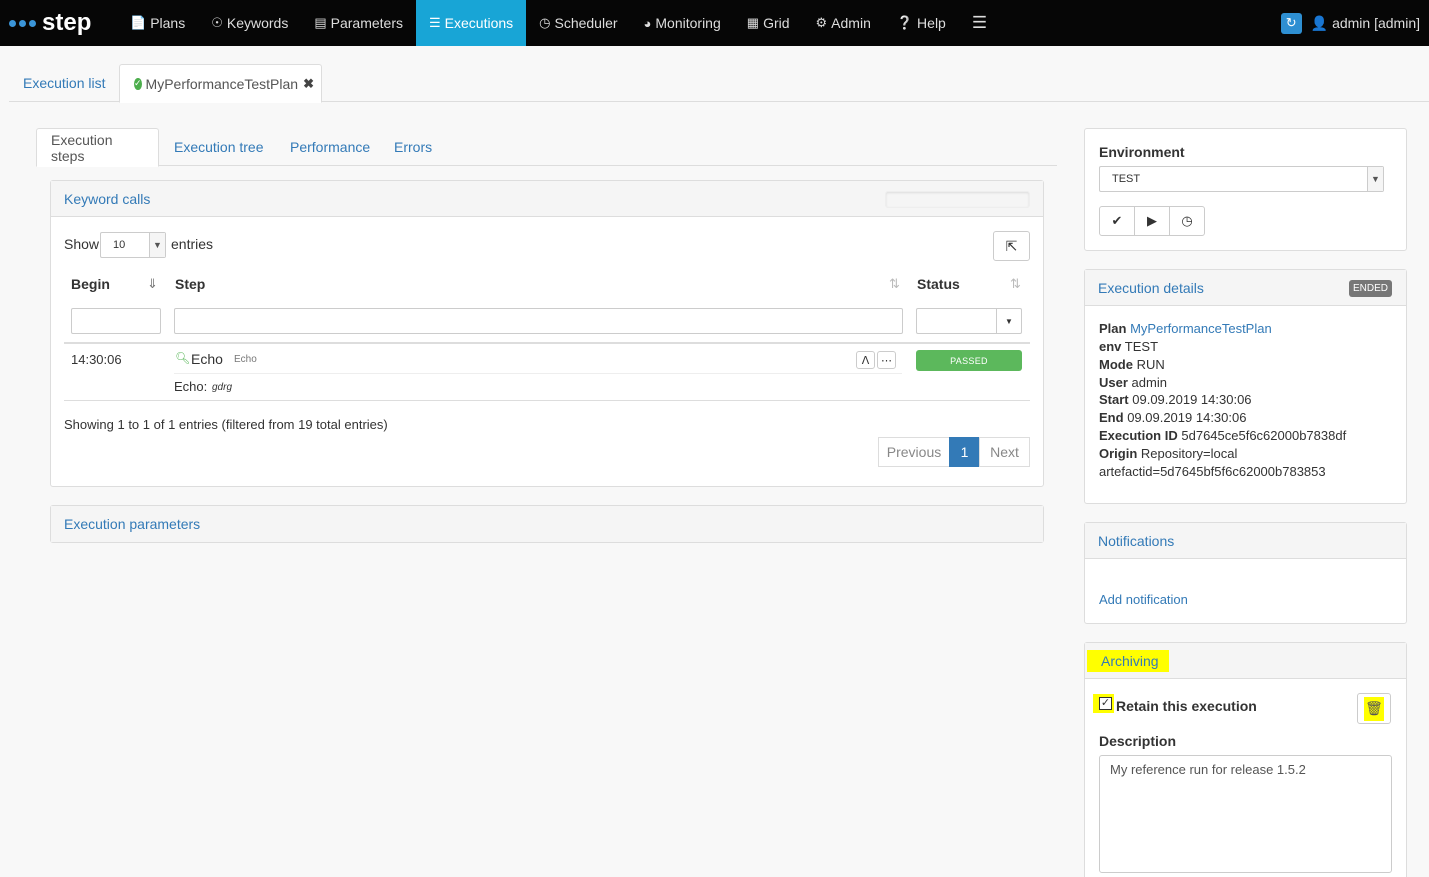  I want to click on execution-parameters-panel: Execution parameters, so click(547, 524).